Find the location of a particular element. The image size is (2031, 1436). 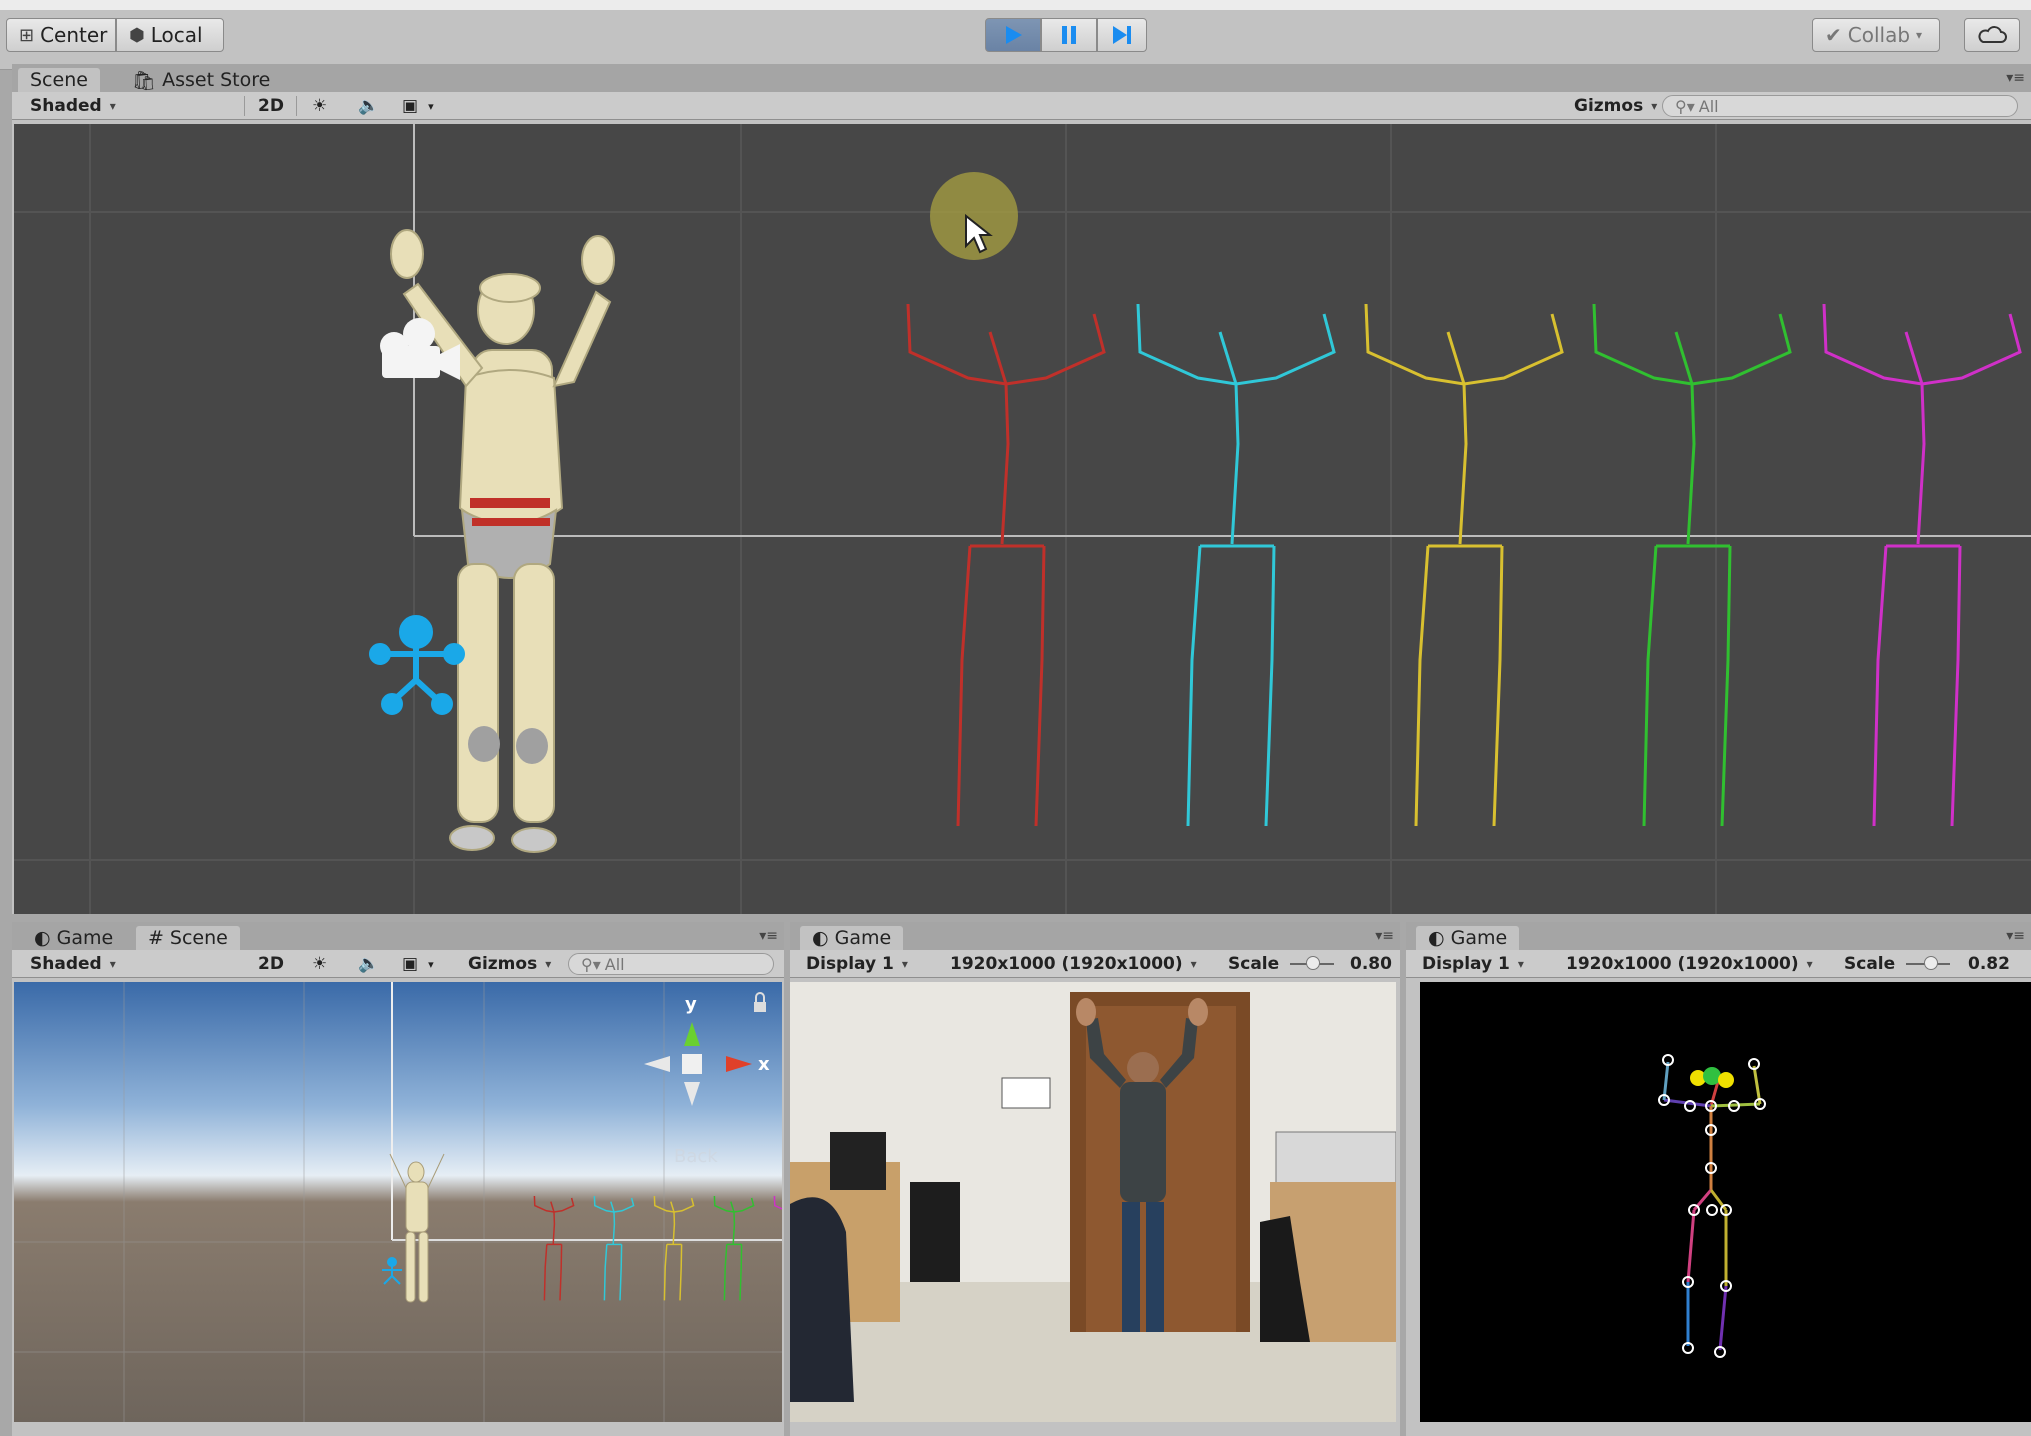

avatar-gizmo-icon is located at coordinates (417, 665).